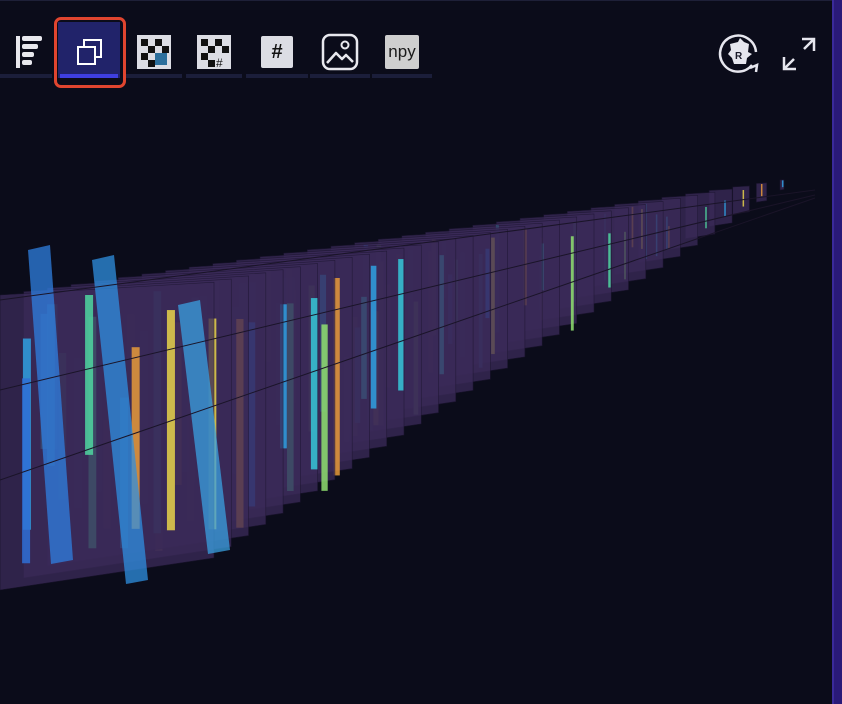 This screenshot has width=842, height=704. I want to click on stacked-squares-icon, so click(89, 52).